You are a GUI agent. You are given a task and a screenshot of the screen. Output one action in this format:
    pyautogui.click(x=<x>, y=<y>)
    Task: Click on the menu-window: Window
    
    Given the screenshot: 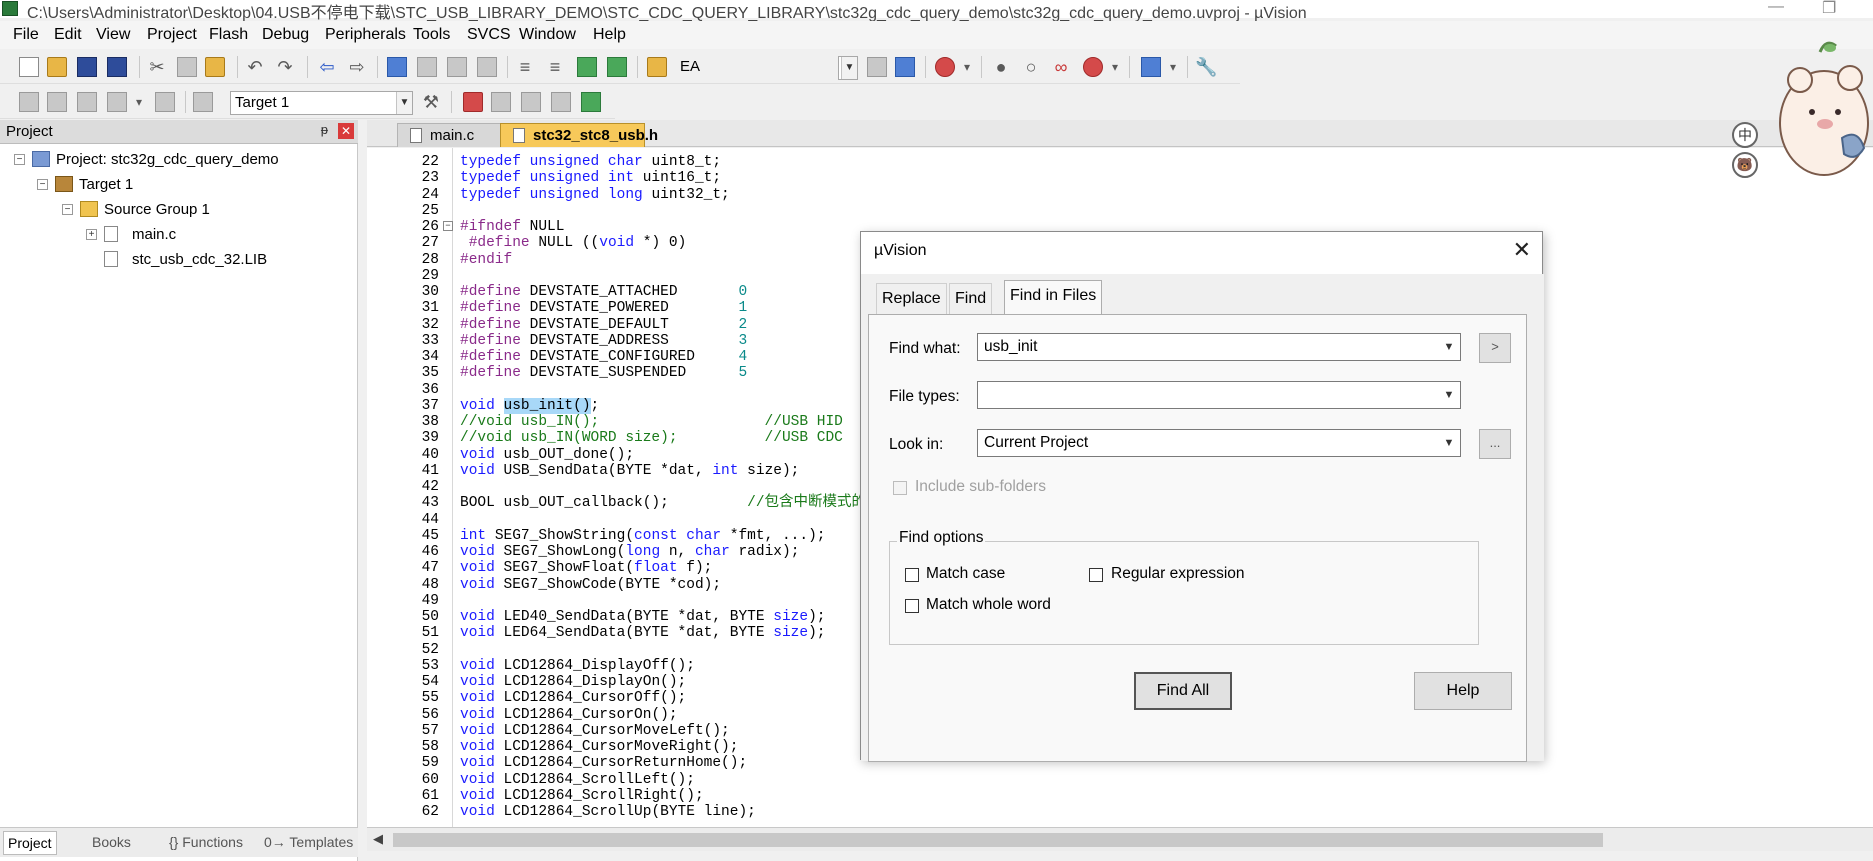 What is the action you would take?
    pyautogui.click(x=547, y=35)
    